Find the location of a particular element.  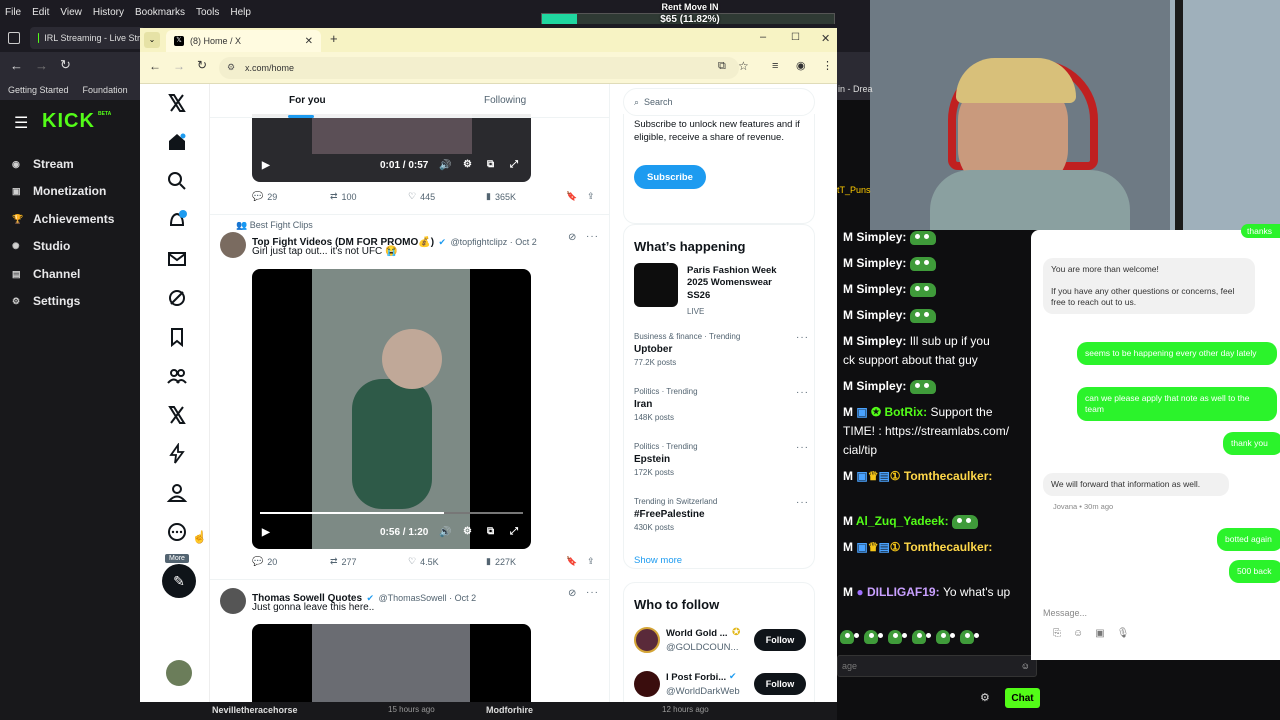

site-info-icon: ⚙ is located at coordinates (231, 67).